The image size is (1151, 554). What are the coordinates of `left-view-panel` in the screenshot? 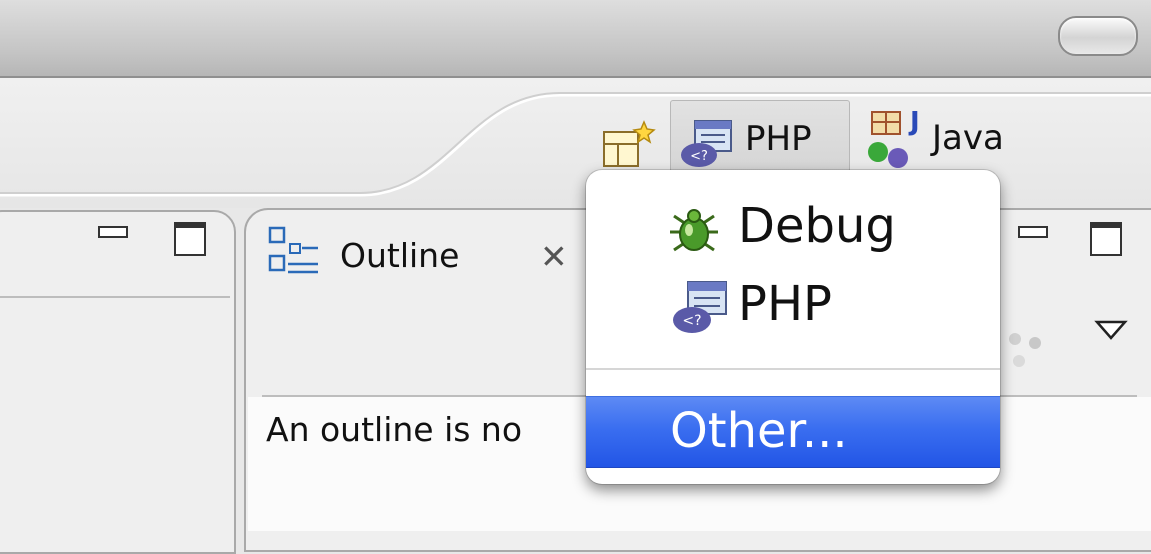 It's located at (118, 382).